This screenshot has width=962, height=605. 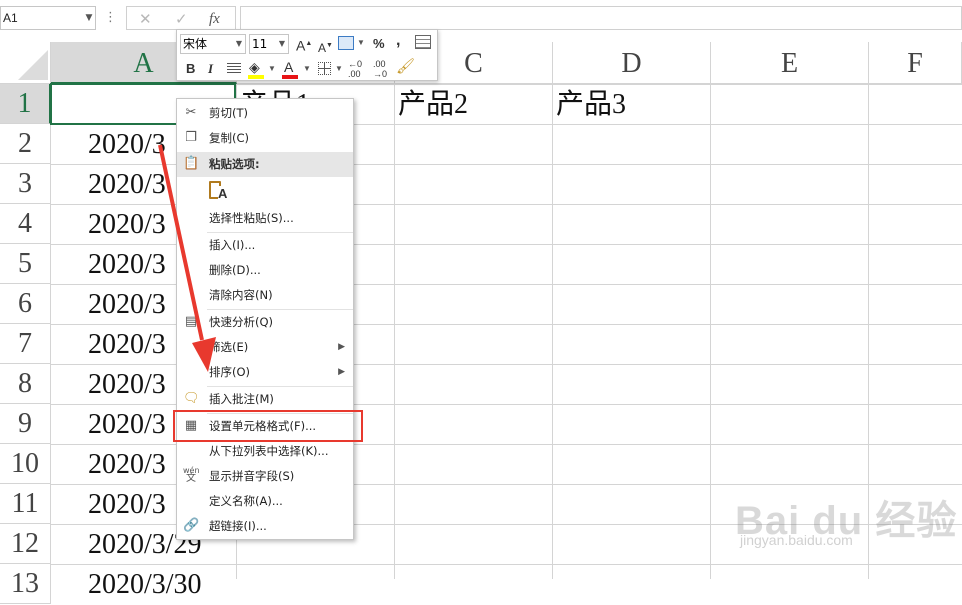 What do you see at coordinates (204, 354) in the screenshot?
I see `arrow-head` at bounding box center [204, 354].